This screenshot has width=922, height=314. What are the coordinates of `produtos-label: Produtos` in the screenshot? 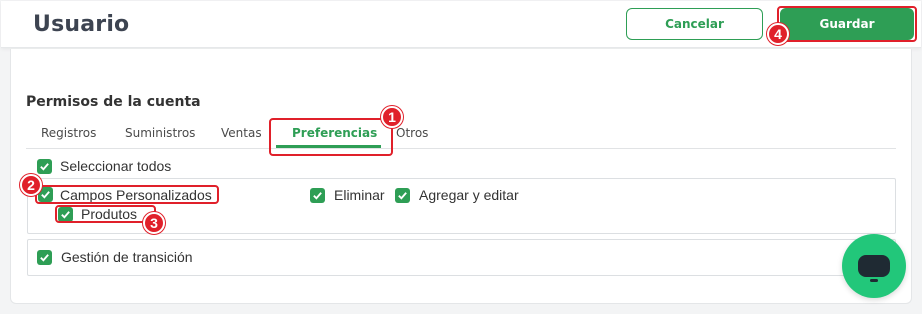 It's located at (109, 214).